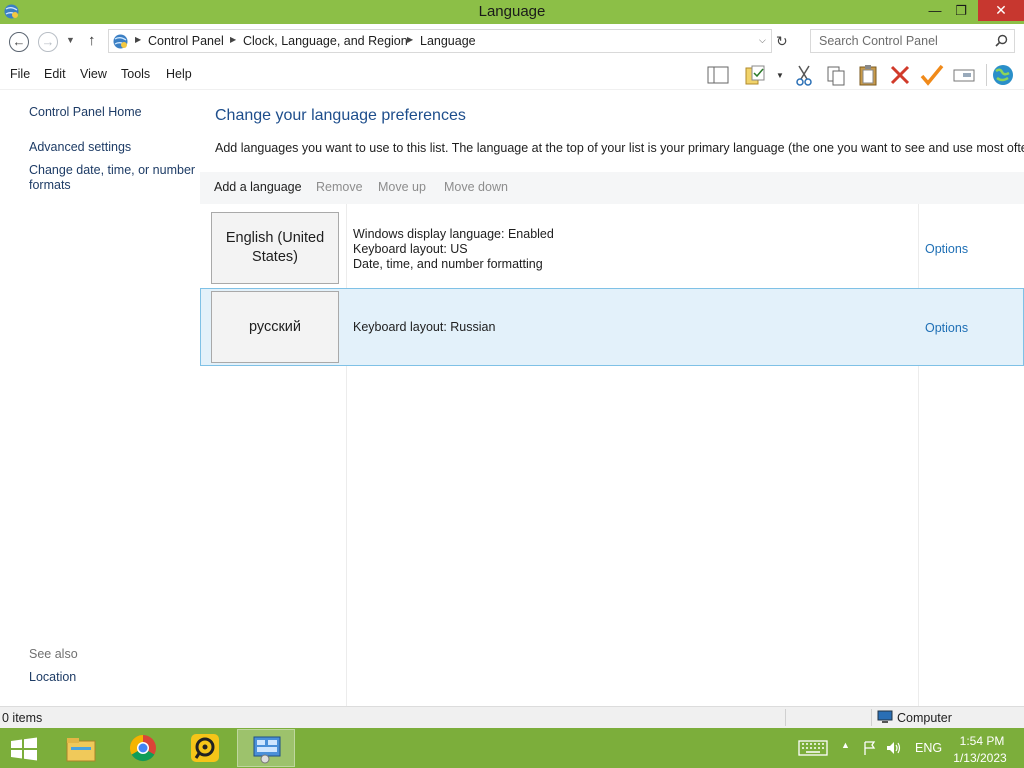 The height and width of the screenshot is (768, 1024). Describe the element at coordinates (986, 75) in the screenshot. I see `toolbar-divider` at that location.